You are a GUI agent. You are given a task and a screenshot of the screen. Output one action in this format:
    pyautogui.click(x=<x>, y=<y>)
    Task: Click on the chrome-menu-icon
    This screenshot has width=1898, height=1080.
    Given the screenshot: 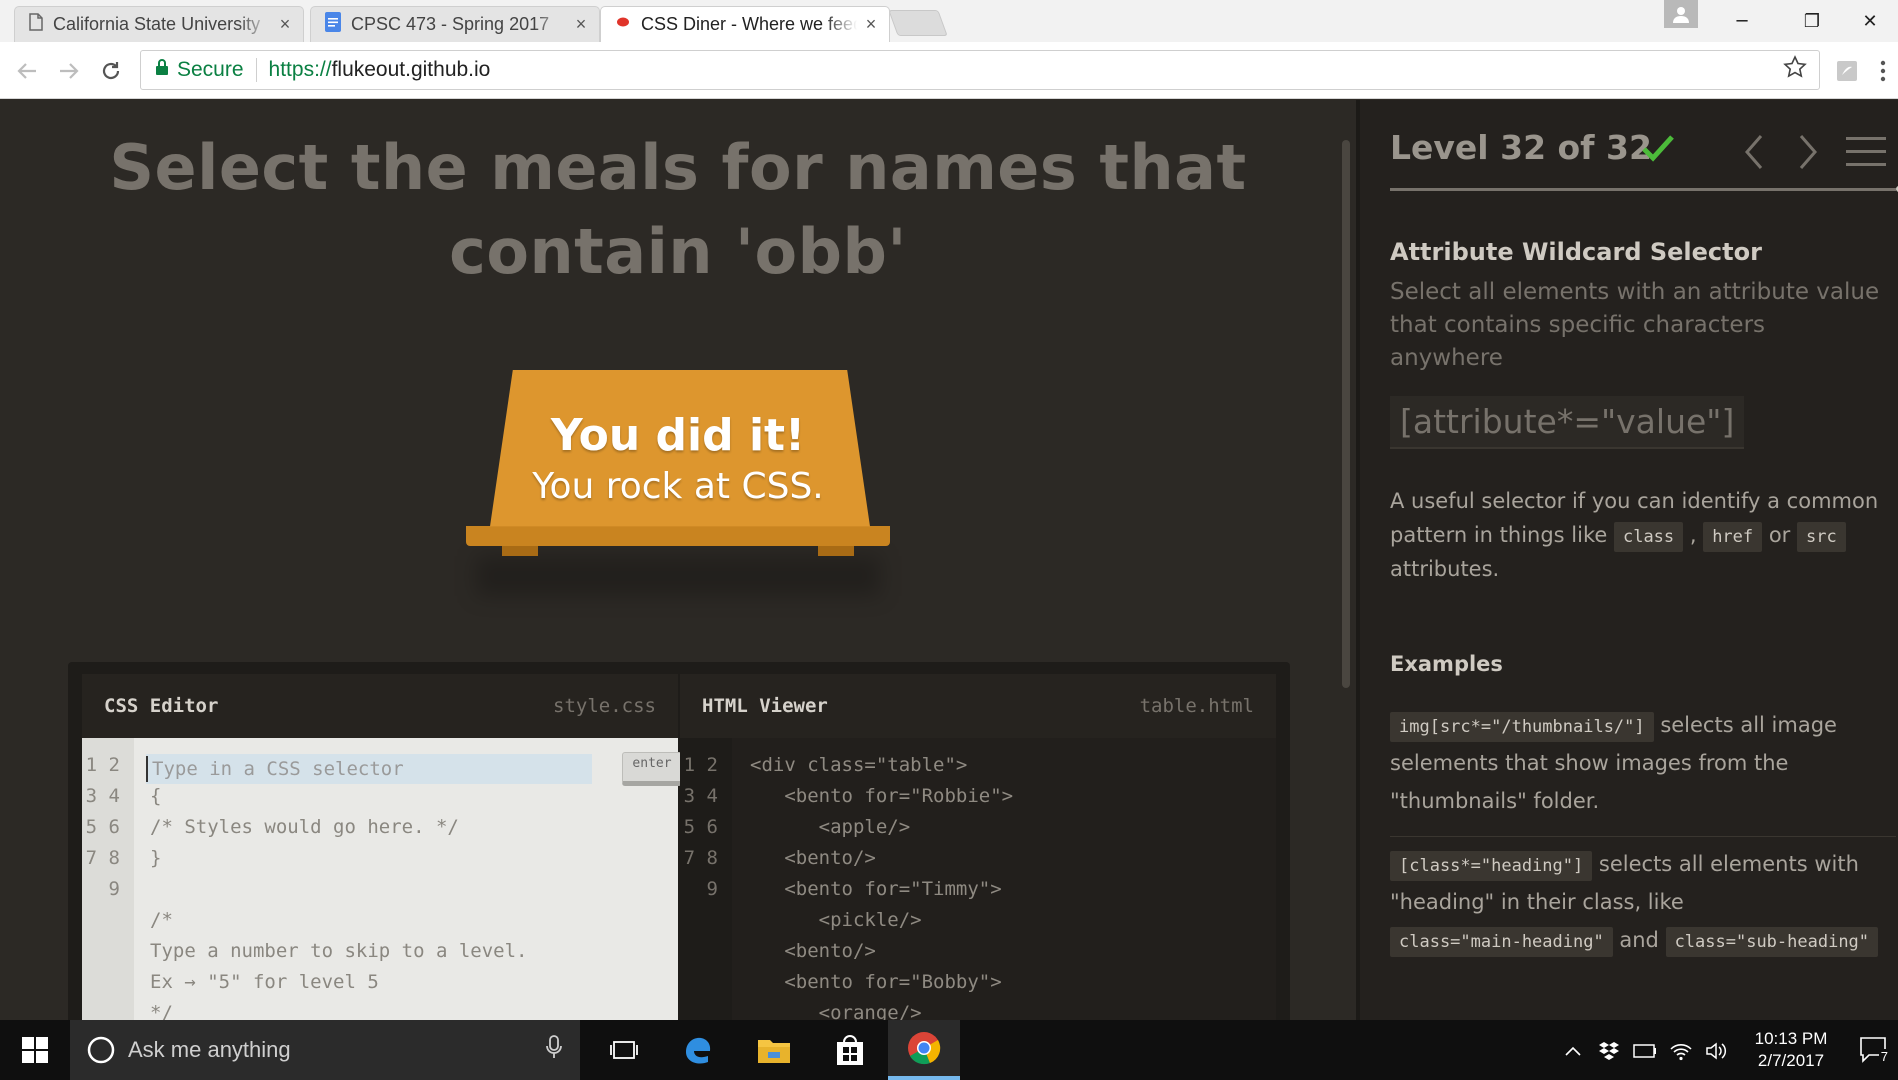 What is the action you would take?
    pyautogui.click(x=1882, y=71)
    